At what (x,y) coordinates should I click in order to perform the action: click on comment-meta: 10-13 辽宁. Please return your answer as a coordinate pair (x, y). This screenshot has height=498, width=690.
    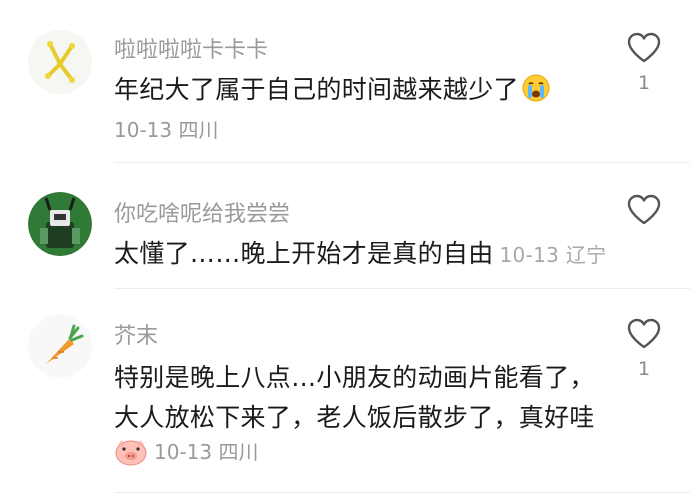
    Looking at the image, I should click on (553, 255).